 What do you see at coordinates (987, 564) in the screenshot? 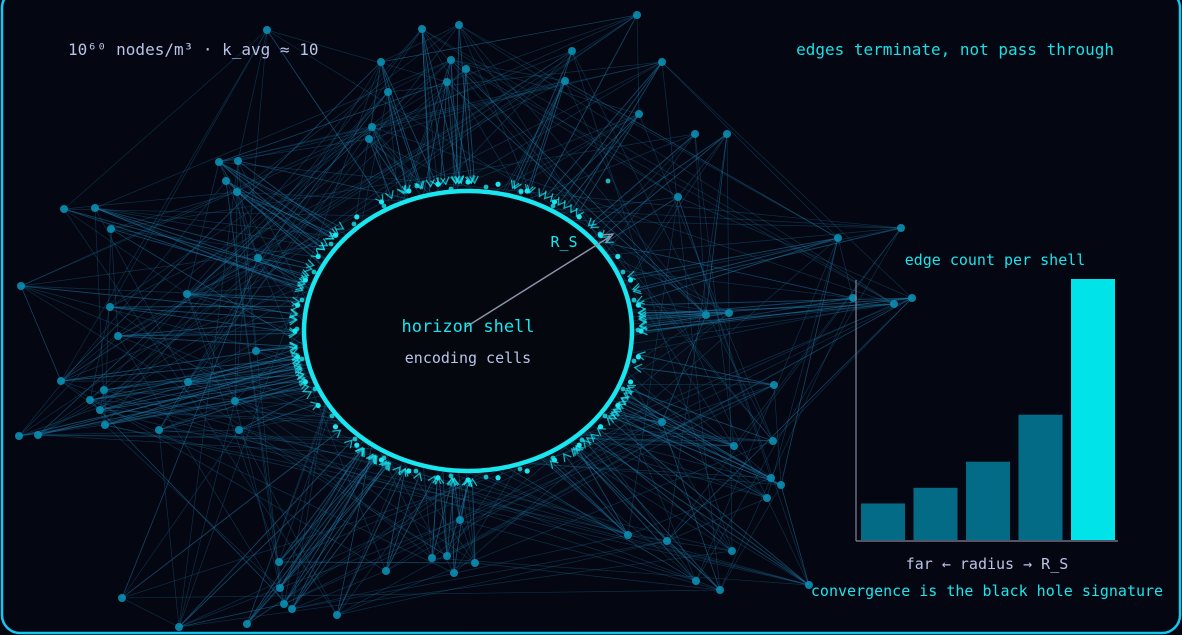
I see `chart-xlabel: far ← radius → R_S` at bounding box center [987, 564].